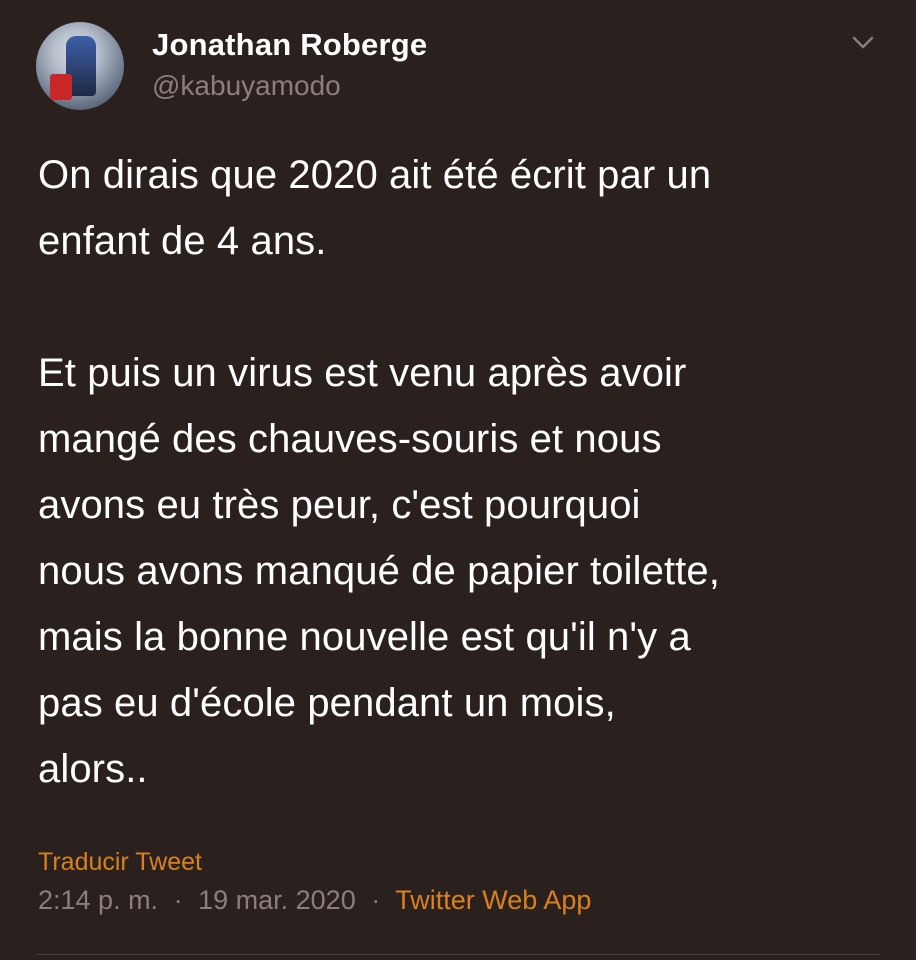 The image size is (916, 960). Describe the element at coordinates (289, 86) in the screenshot. I see `user-handle: @kabuyamodo` at that location.